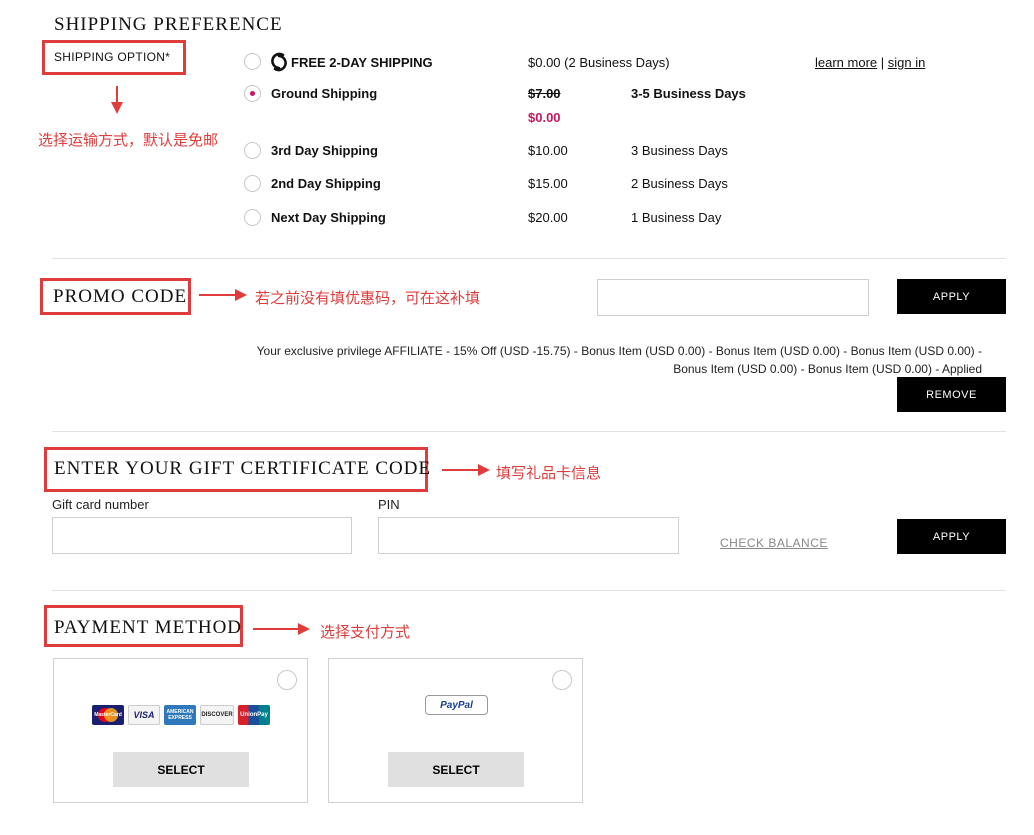 This screenshot has height=835, width=1034. I want to click on payment-option-paypal: PayPal SELECT, so click(455, 730).